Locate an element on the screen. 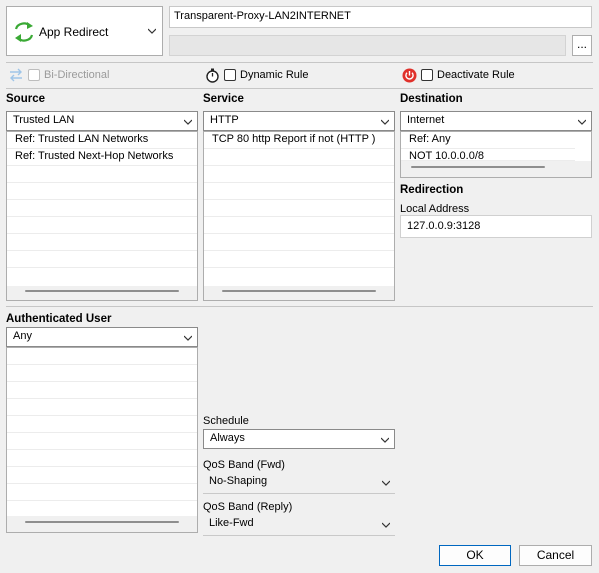 The image size is (599, 573). destination-list: Ref: Any NOT 10.0.0.0/8 is located at coordinates (496, 154).